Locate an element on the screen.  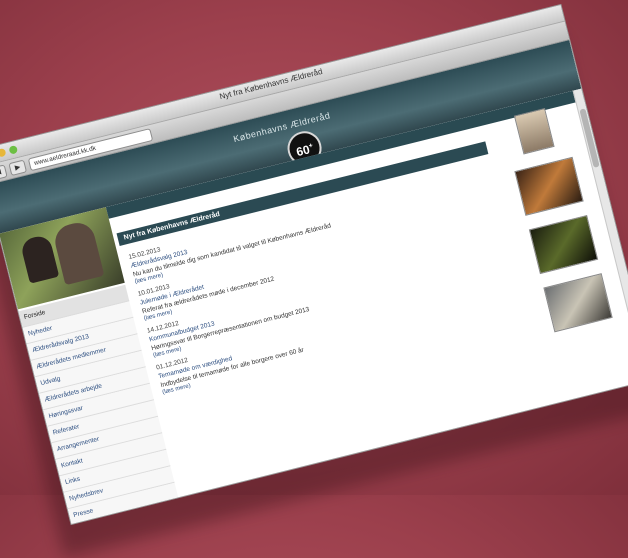
back-button: ◀ is located at coordinates (4, 172).